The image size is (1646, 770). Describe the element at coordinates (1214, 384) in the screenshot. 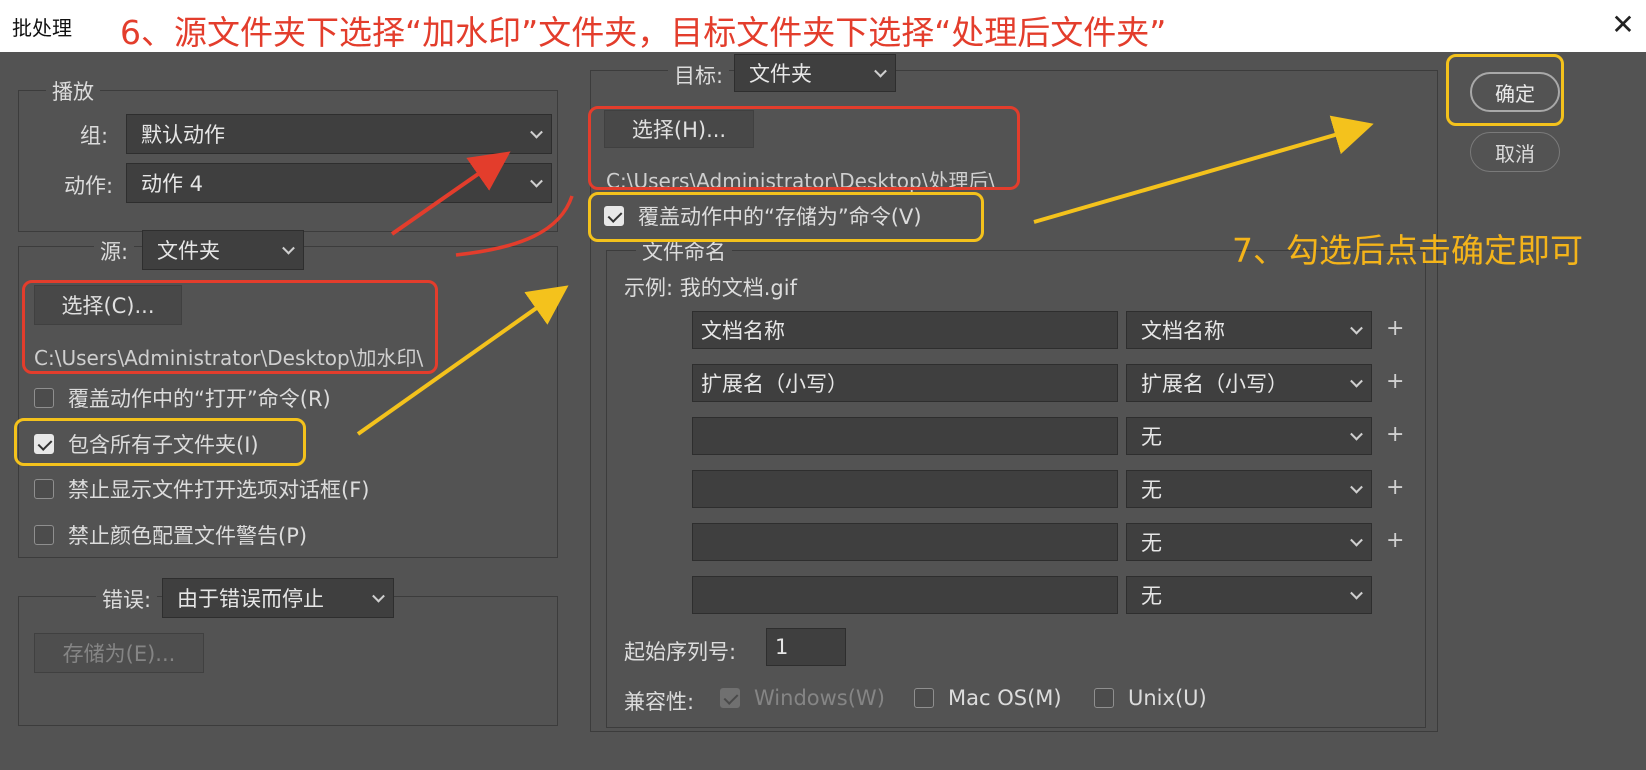

I see `select-value: 扩展名（小写）` at that location.